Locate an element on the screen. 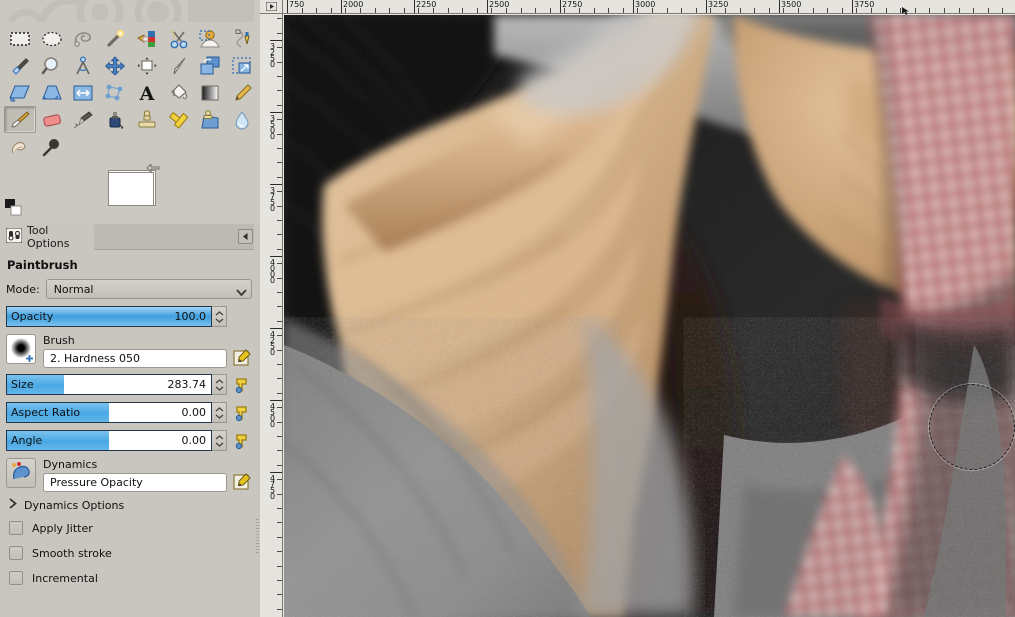 The height and width of the screenshot is (617, 1015). angle-slider: Angle 0.00 is located at coordinates (109, 440).